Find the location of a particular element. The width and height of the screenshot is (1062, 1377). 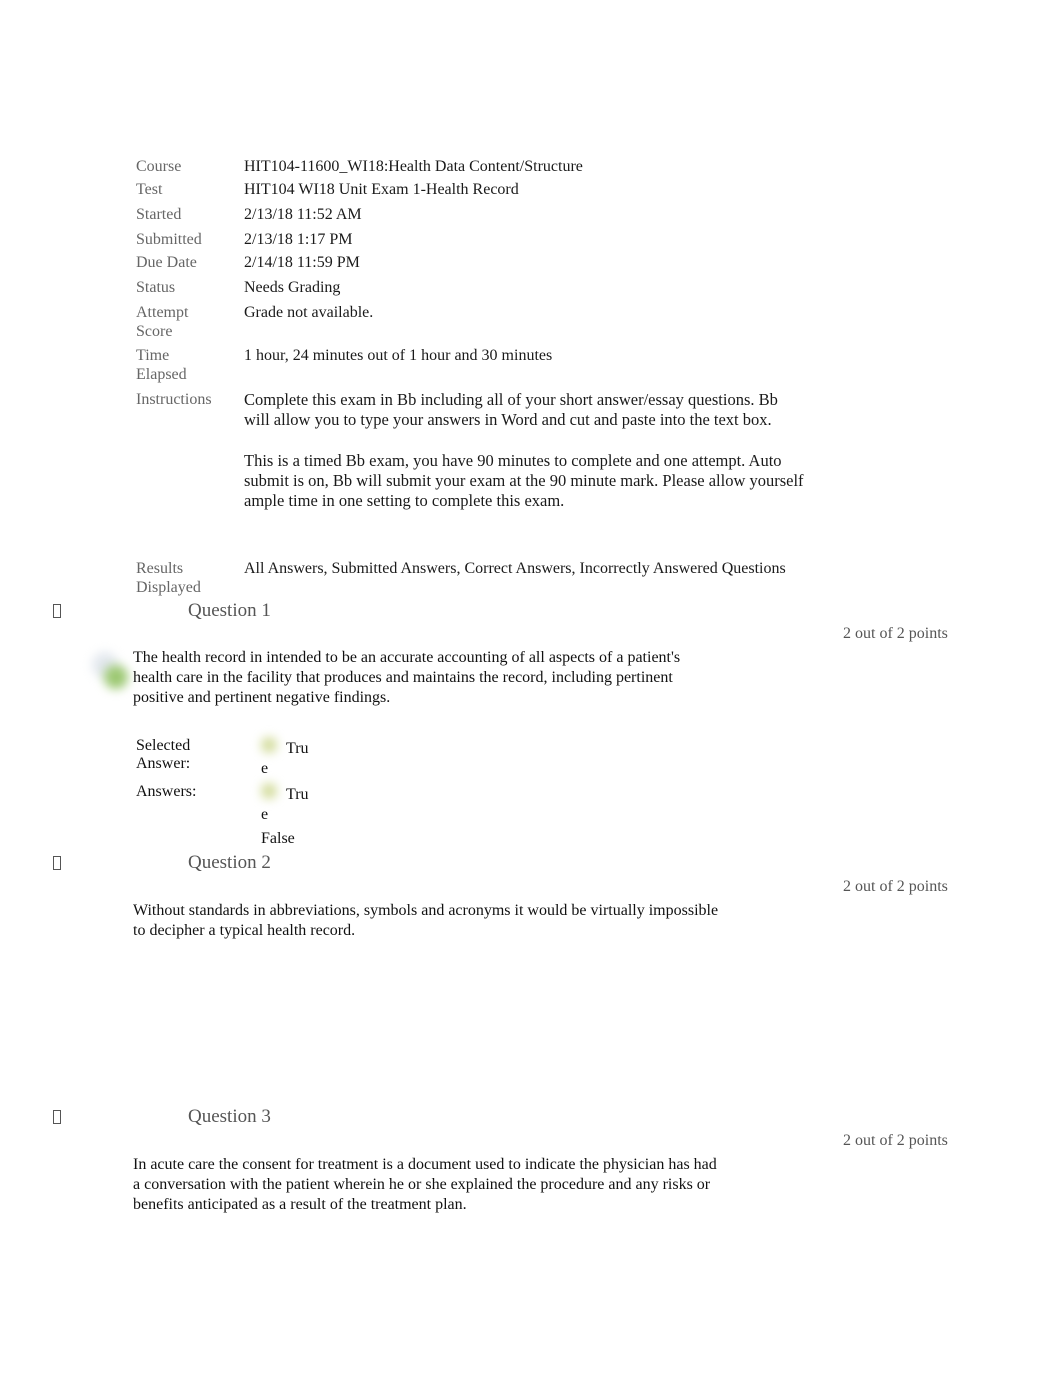

selected-answer-value-part2: e is located at coordinates (265, 768).